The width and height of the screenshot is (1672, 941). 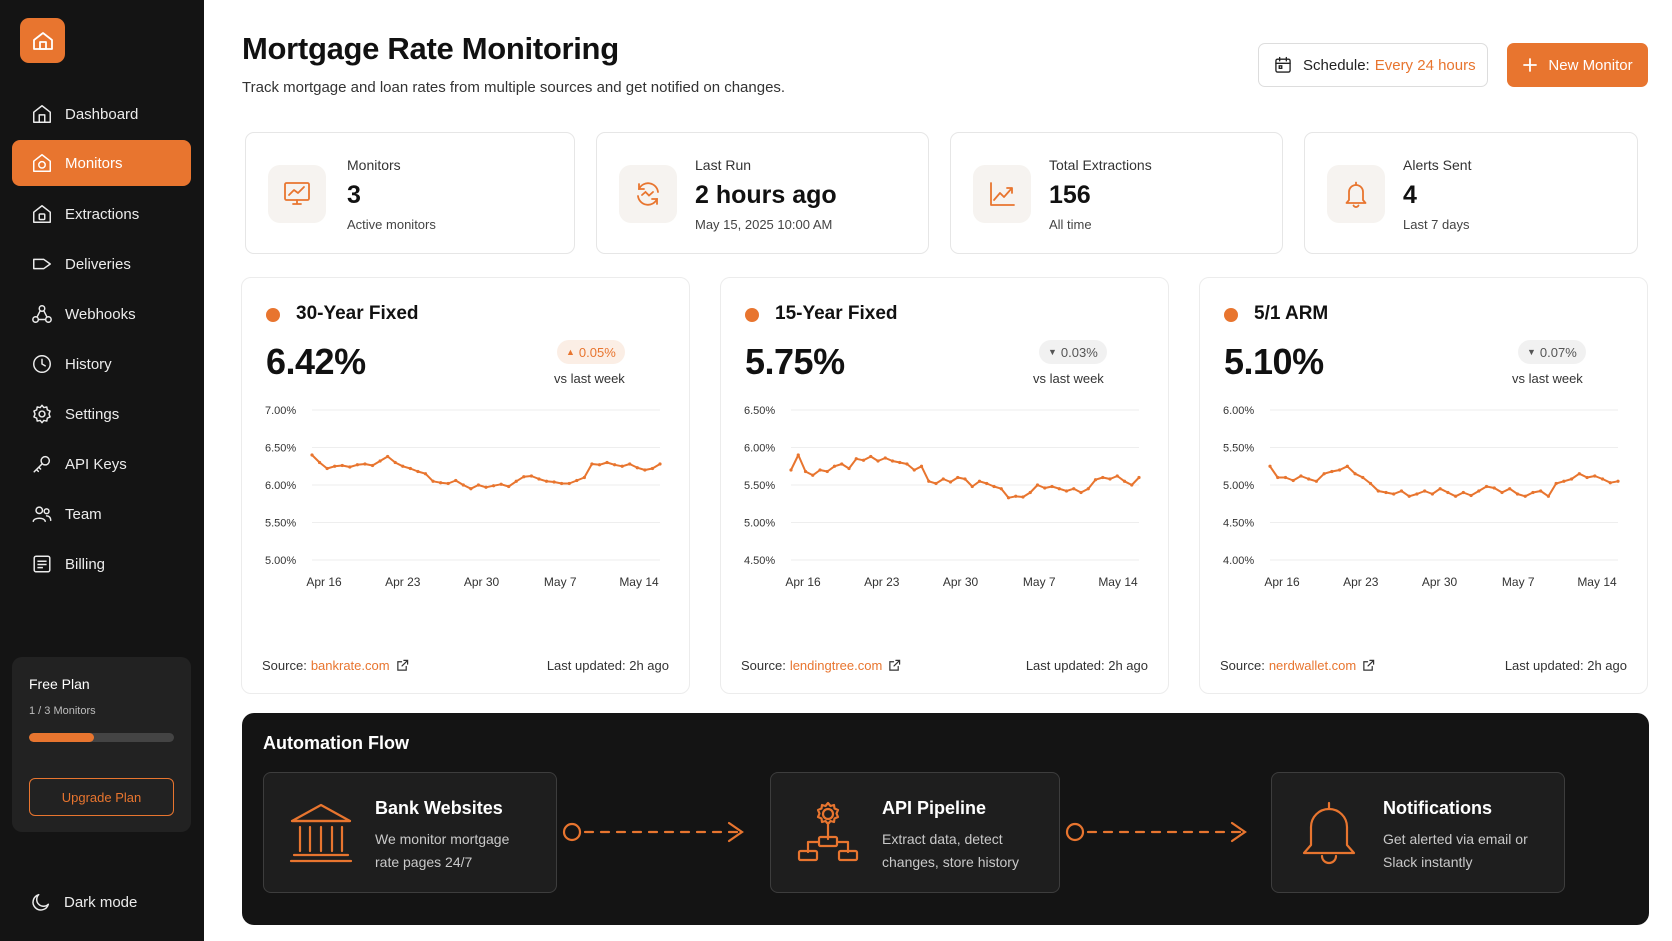 What do you see at coordinates (101, 414) in the screenshot?
I see `sidebar-item-settings: Settings` at bounding box center [101, 414].